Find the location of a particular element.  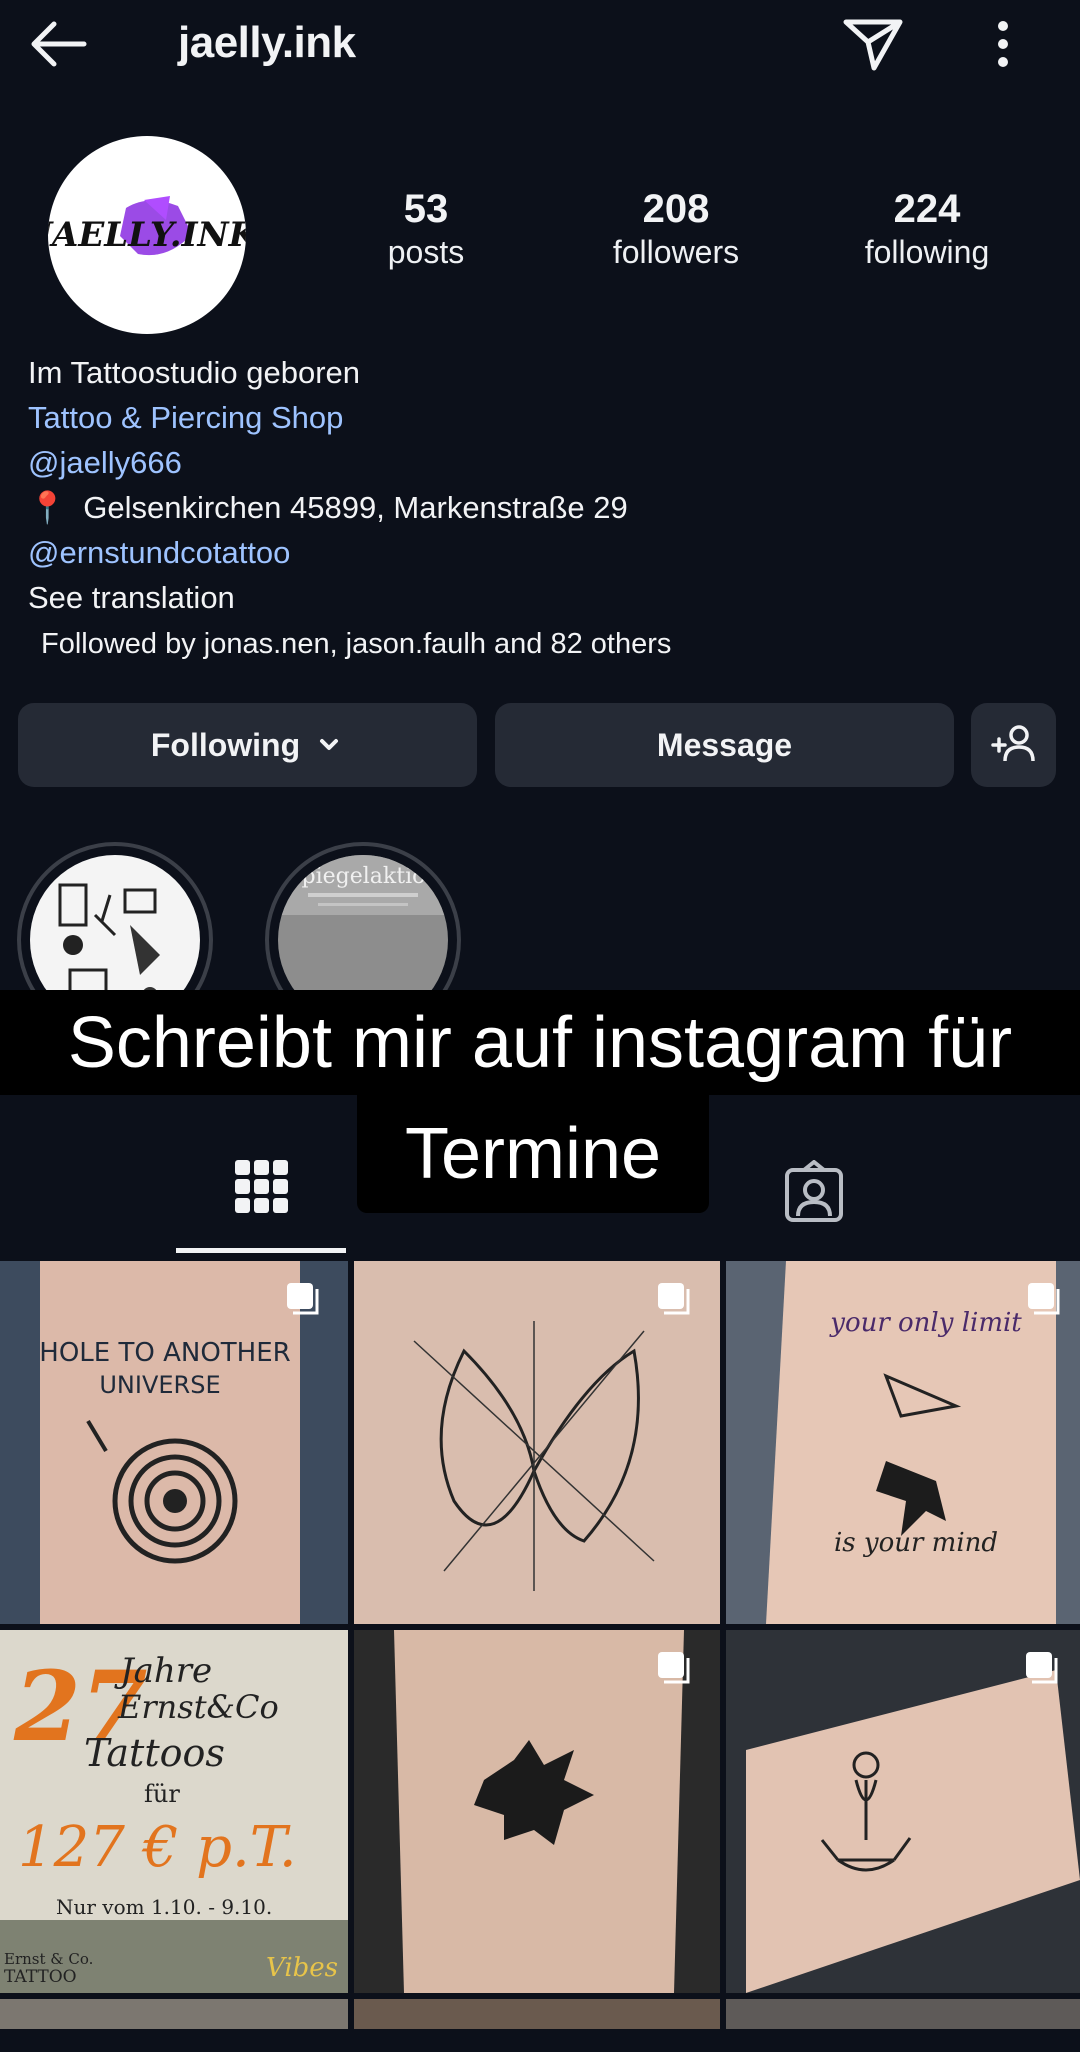

following-label: following is located at coordinates (927, 252).